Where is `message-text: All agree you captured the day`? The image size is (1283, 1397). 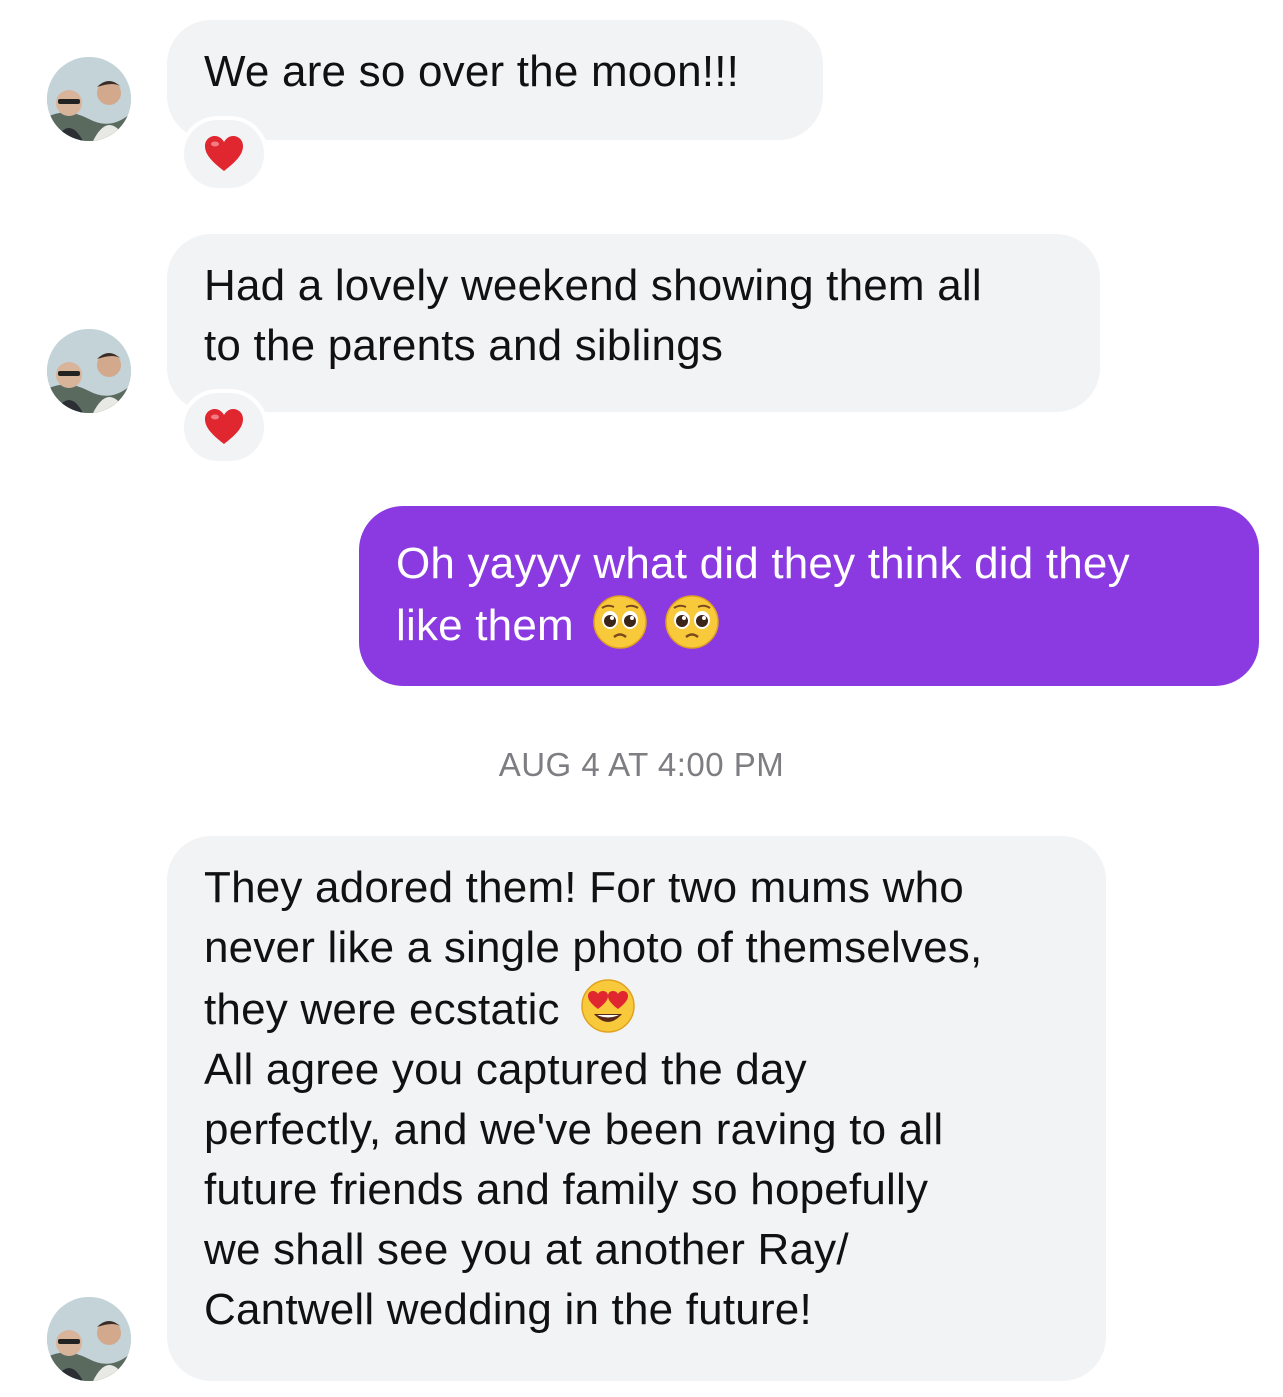 message-text: All agree you captured the day is located at coordinates (505, 1069).